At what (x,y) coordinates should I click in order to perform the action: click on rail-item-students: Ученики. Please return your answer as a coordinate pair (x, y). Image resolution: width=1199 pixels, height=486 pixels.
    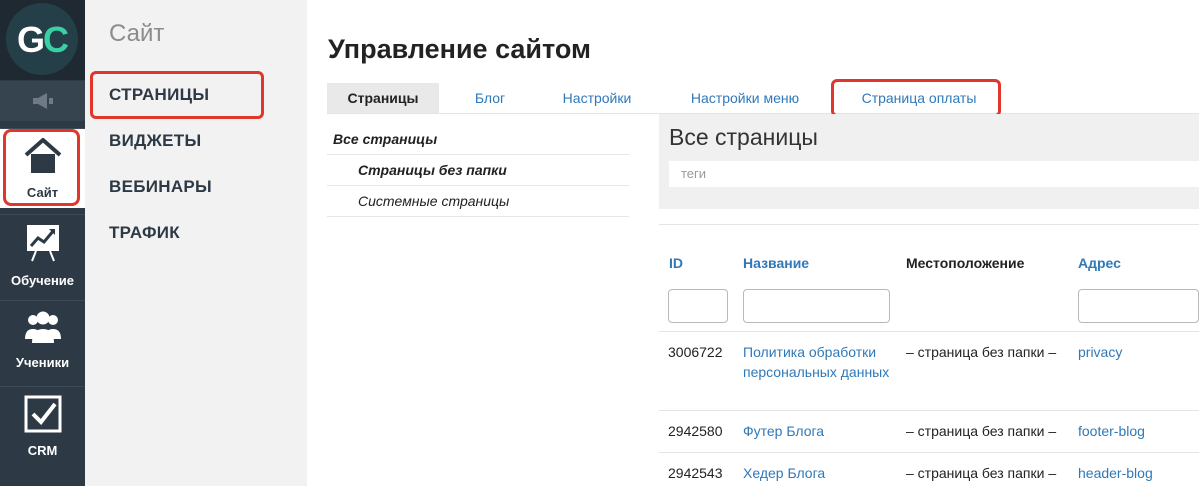
    Looking at the image, I should click on (42, 340).